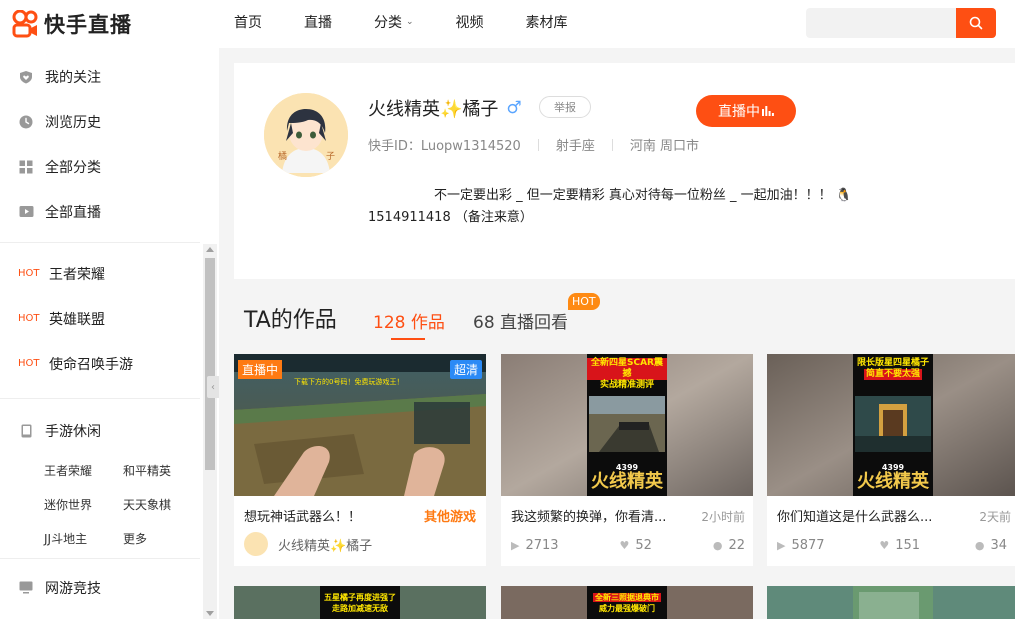 The width and height of the screenshot is (1015, 619). I want to click on sidebar-item-label: 王者荣耀, so click(77, 274).